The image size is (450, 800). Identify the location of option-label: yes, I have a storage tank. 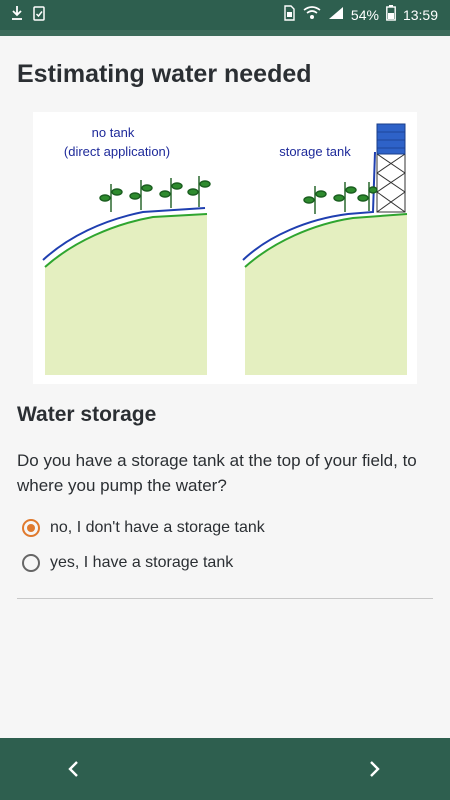
(142, 562).